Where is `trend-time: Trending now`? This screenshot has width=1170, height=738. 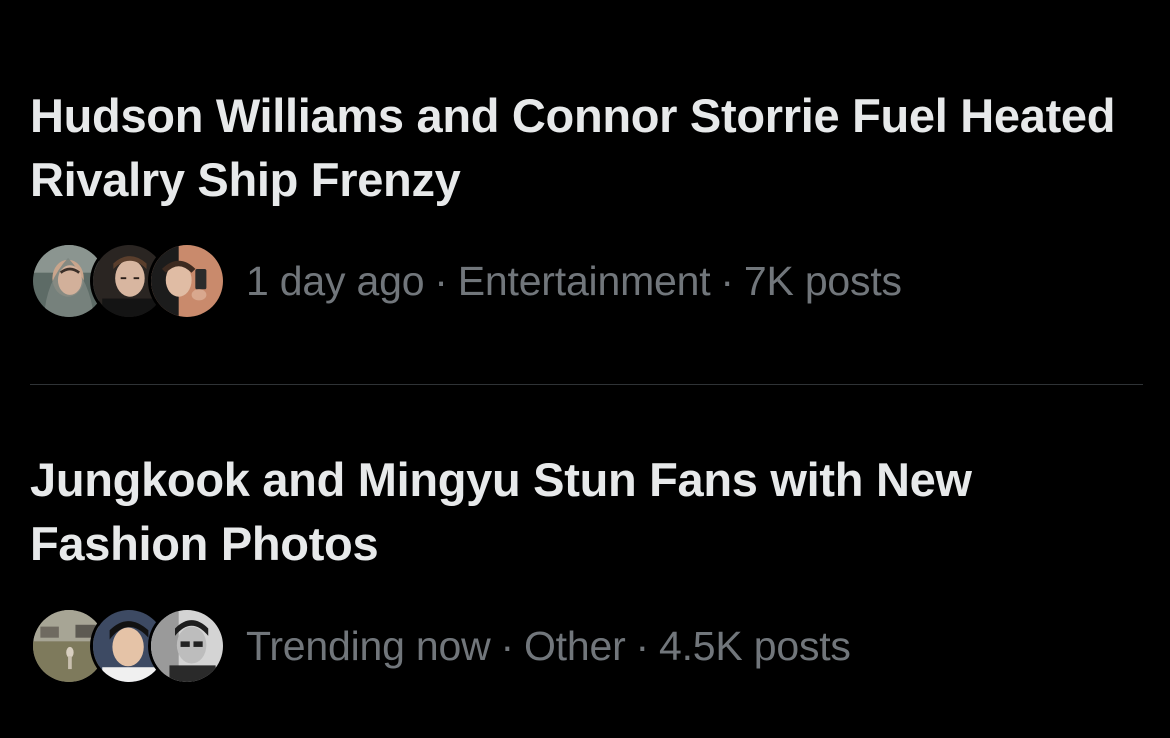 trend-time: Trending now is located at coordinates (368, 645).